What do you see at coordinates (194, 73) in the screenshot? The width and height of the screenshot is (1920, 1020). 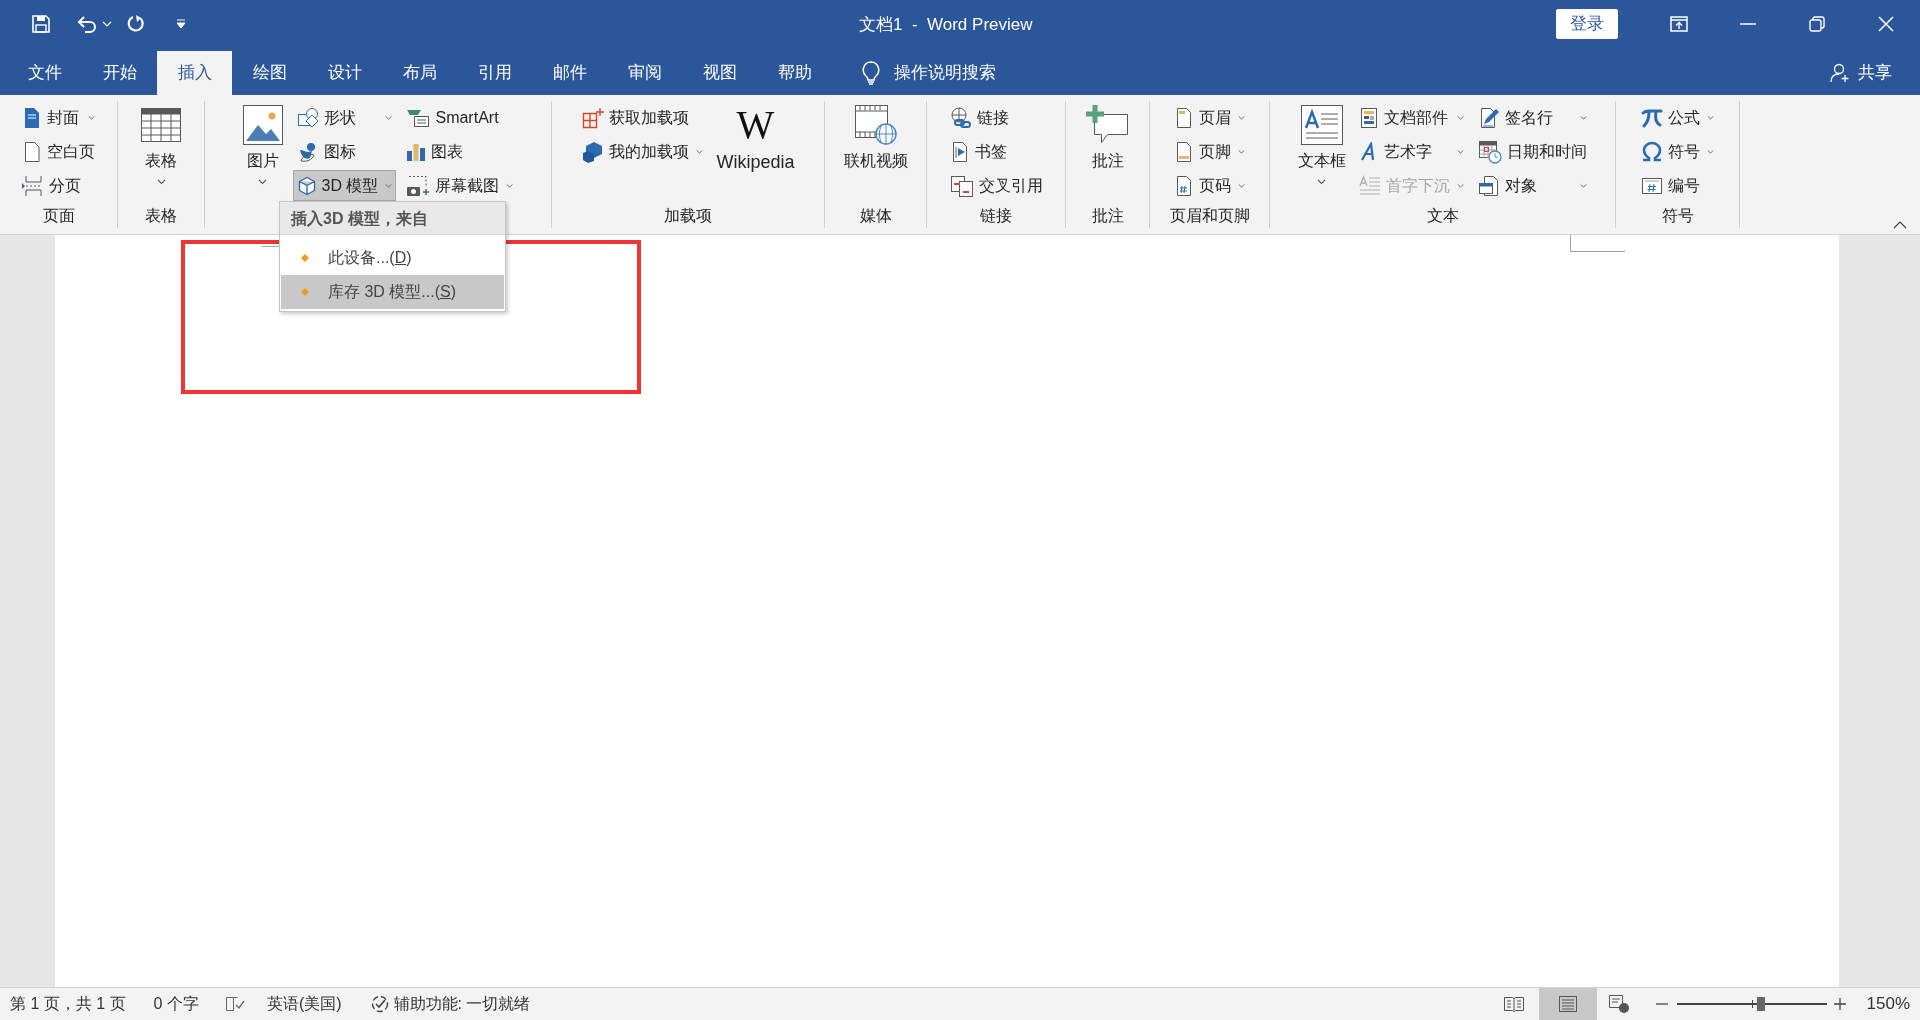 I see `ribbon-tab: 插入` at bounding box center [194, 73].